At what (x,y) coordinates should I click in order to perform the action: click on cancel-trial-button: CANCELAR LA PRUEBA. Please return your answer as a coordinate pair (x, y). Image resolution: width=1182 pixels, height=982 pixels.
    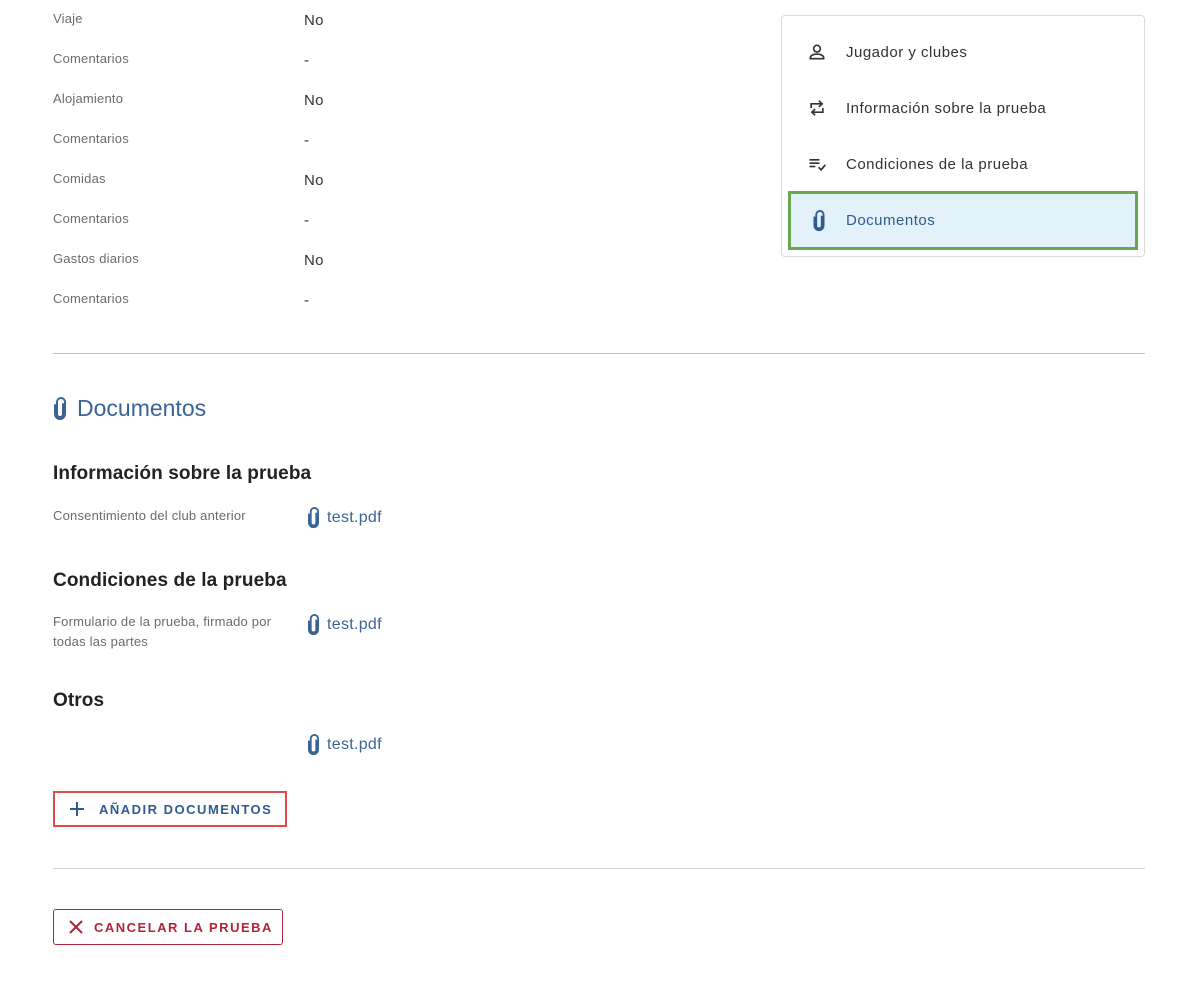
    Looking at the image, I should click on (168, 927).